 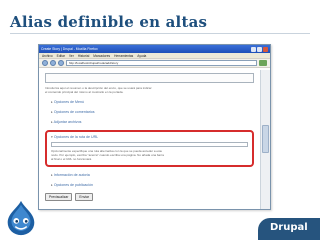 What do you see at coordinates (152, 185) in the screenshot?
I see `fieldset-publishing: Opciones de publicación` at bounding box center [152, 185].